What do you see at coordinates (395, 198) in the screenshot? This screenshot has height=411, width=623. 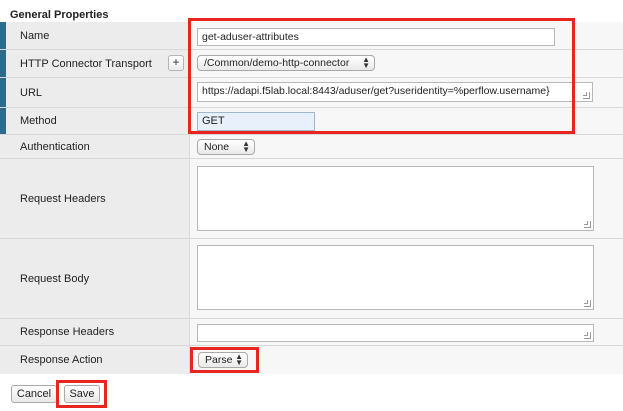 I see `request-headers-textarea` at bounding box center [395, 198].